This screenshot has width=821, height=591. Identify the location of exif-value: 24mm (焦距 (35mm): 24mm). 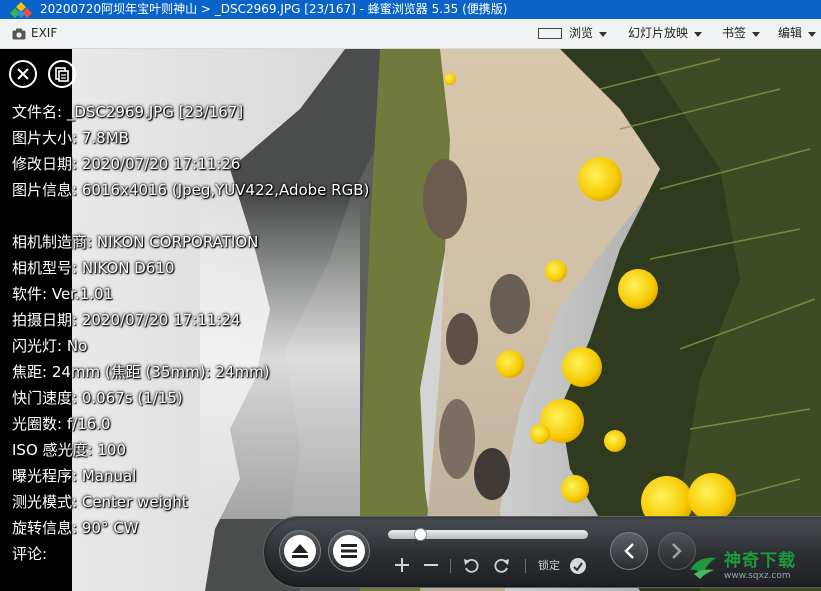
(160, 372).